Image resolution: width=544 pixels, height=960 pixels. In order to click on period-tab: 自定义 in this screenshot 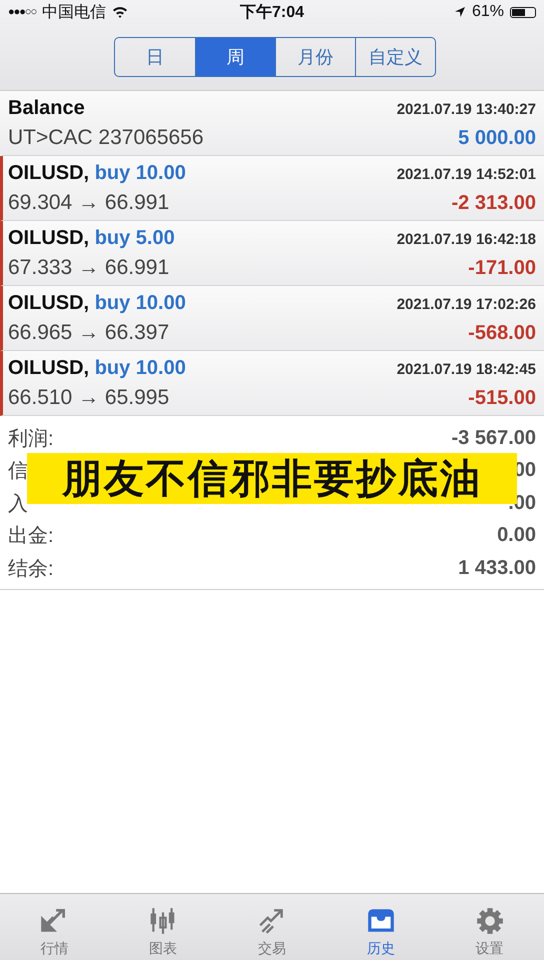, I will do `click(395, 57)`.